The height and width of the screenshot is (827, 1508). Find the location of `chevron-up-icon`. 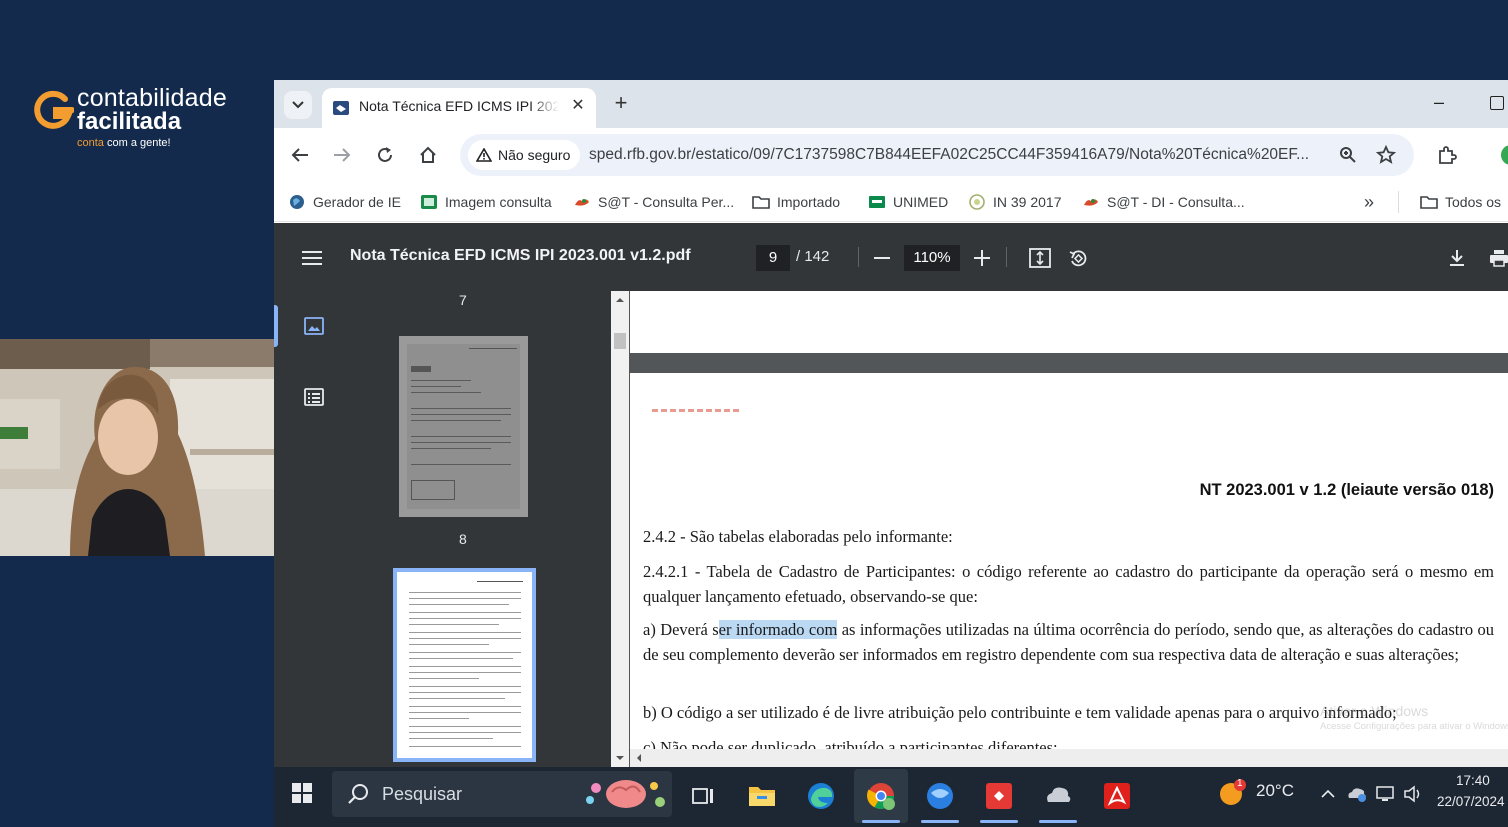

chevron-up-icon is located at coordinates (1328, 793).